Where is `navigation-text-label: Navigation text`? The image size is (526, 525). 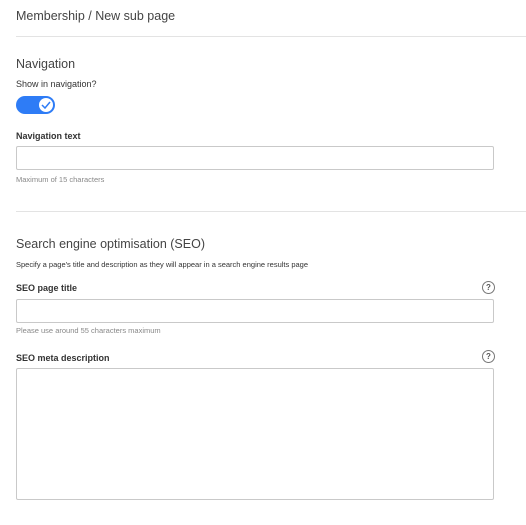
navigation-text-label: Navigation text is located at coordinates (48, 136).